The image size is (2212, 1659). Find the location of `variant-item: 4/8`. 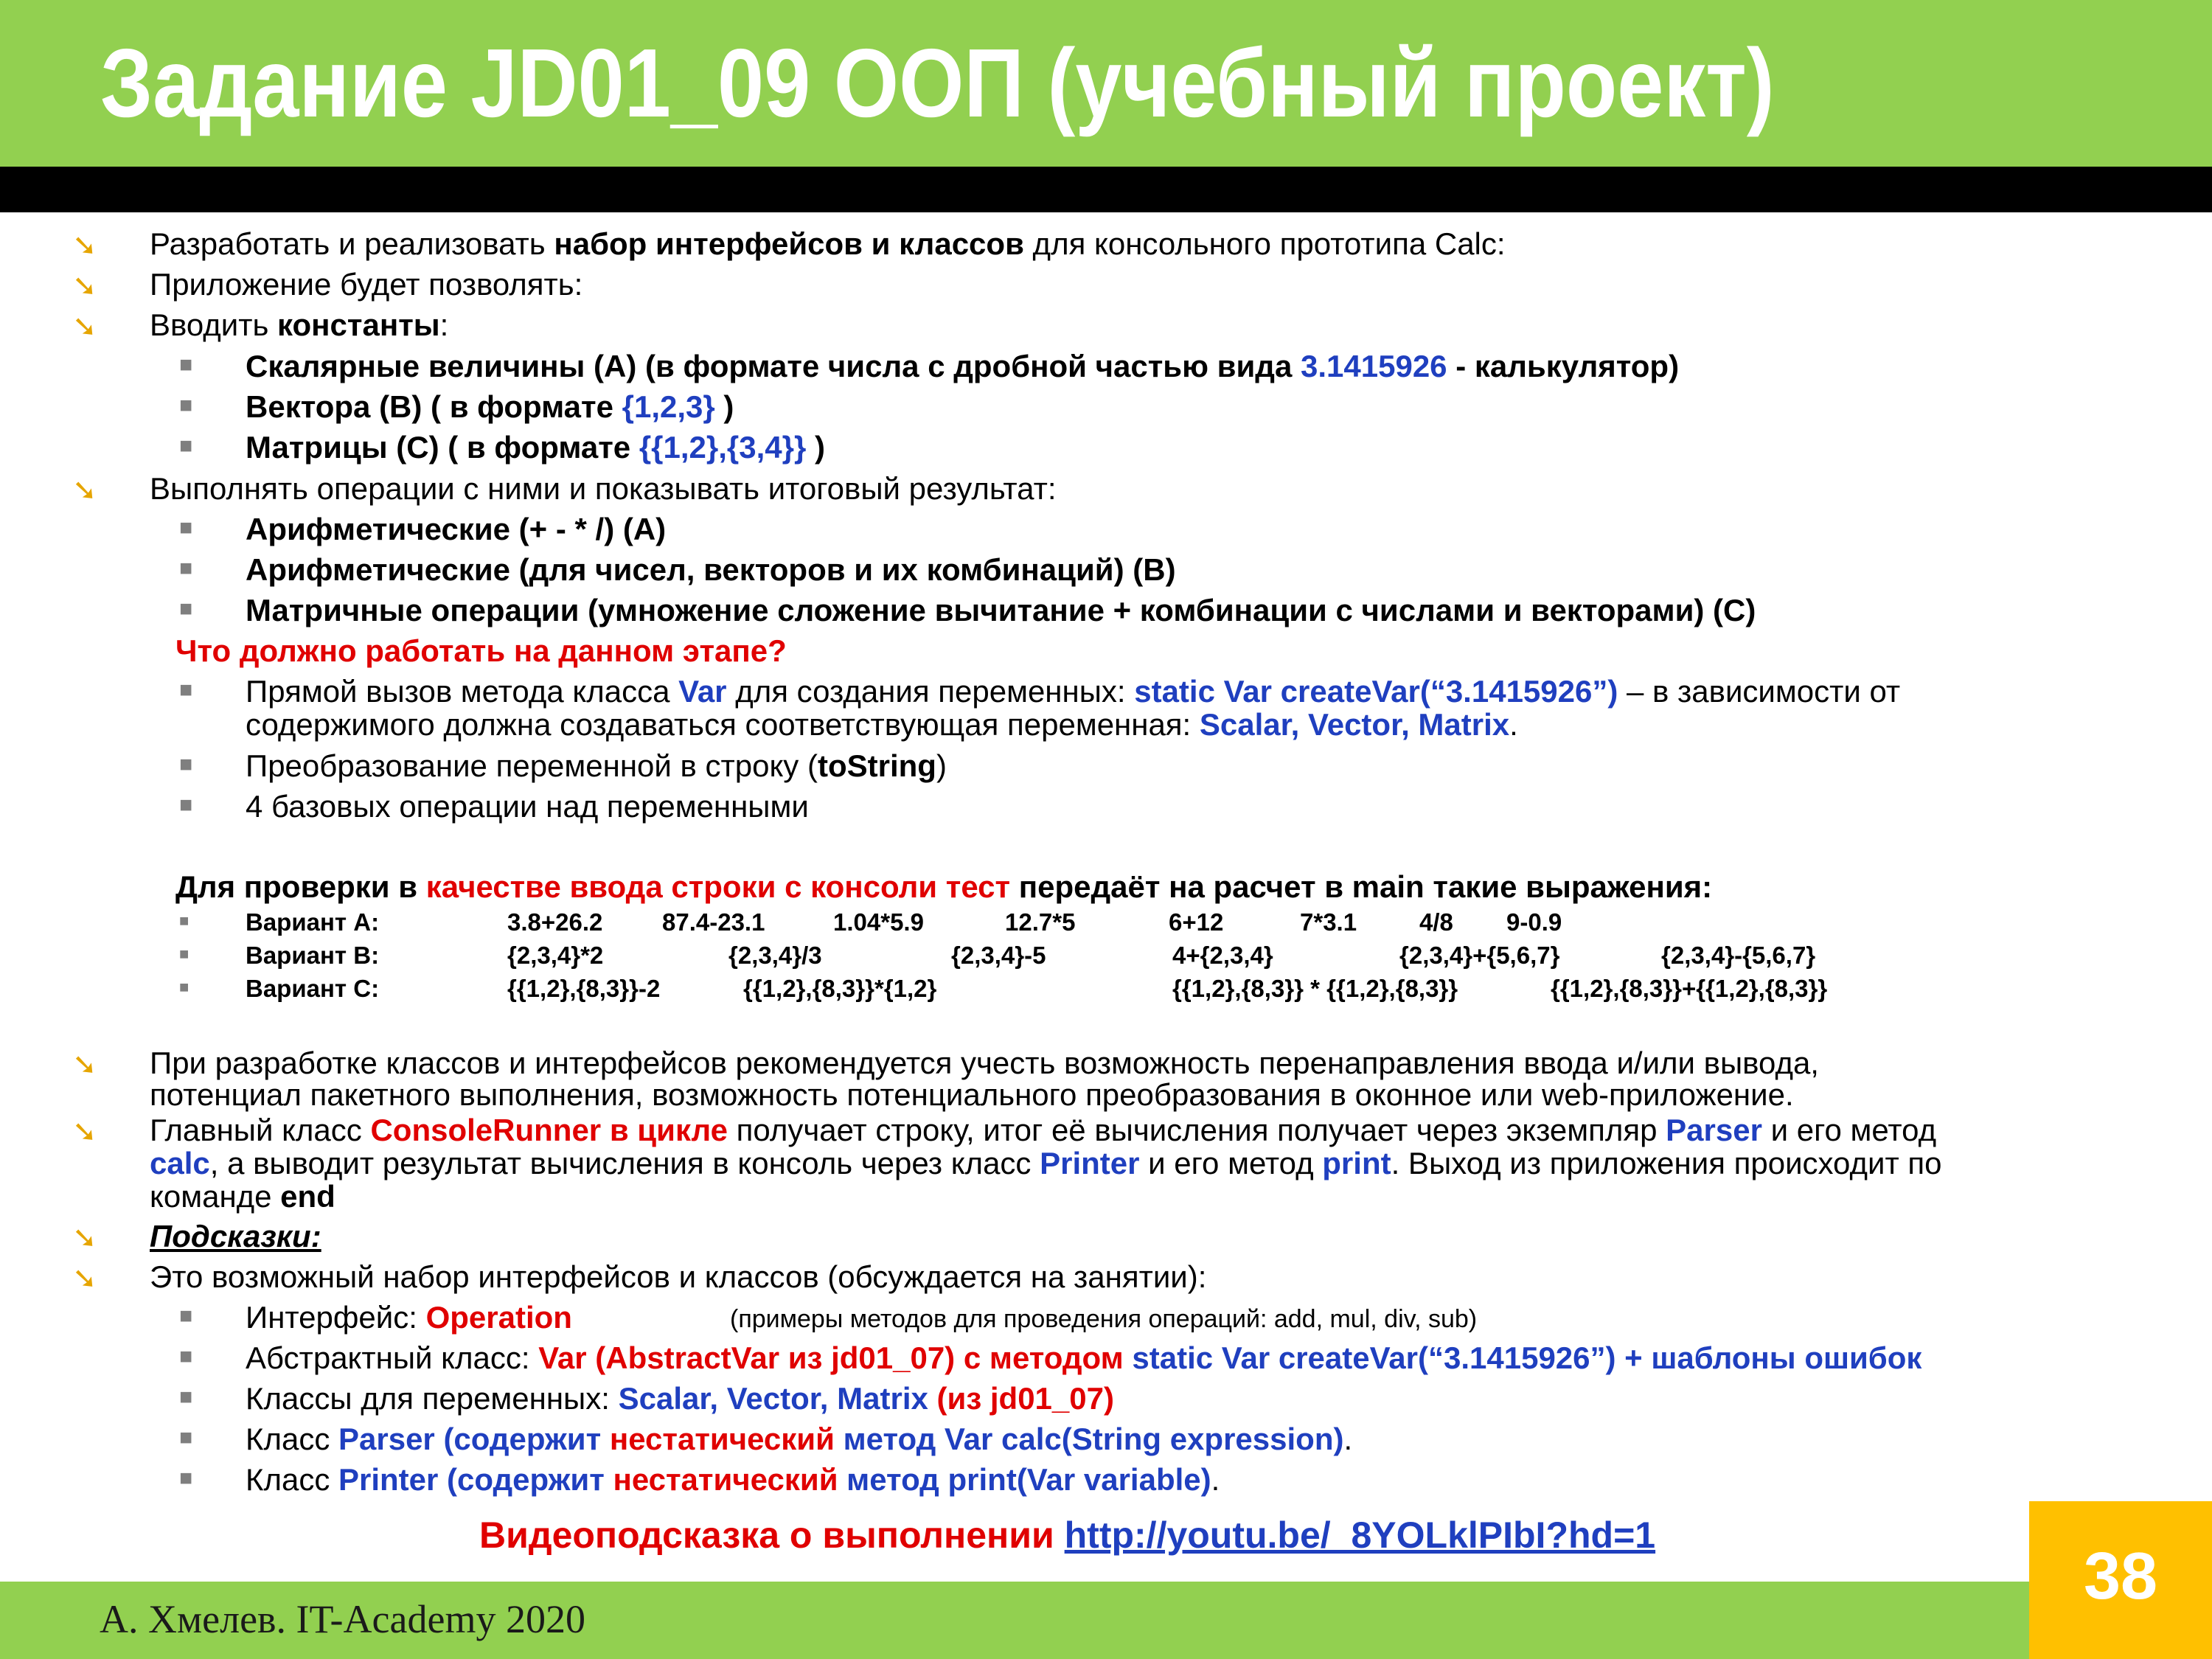

variant-item: 4/8 is located at coordinates (1436, 922).